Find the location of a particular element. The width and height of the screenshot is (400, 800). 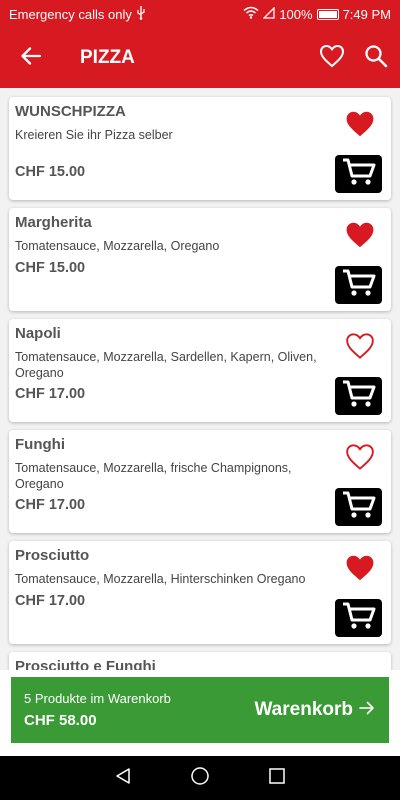

product-name: Margherita is located at coordinates (53, 222).